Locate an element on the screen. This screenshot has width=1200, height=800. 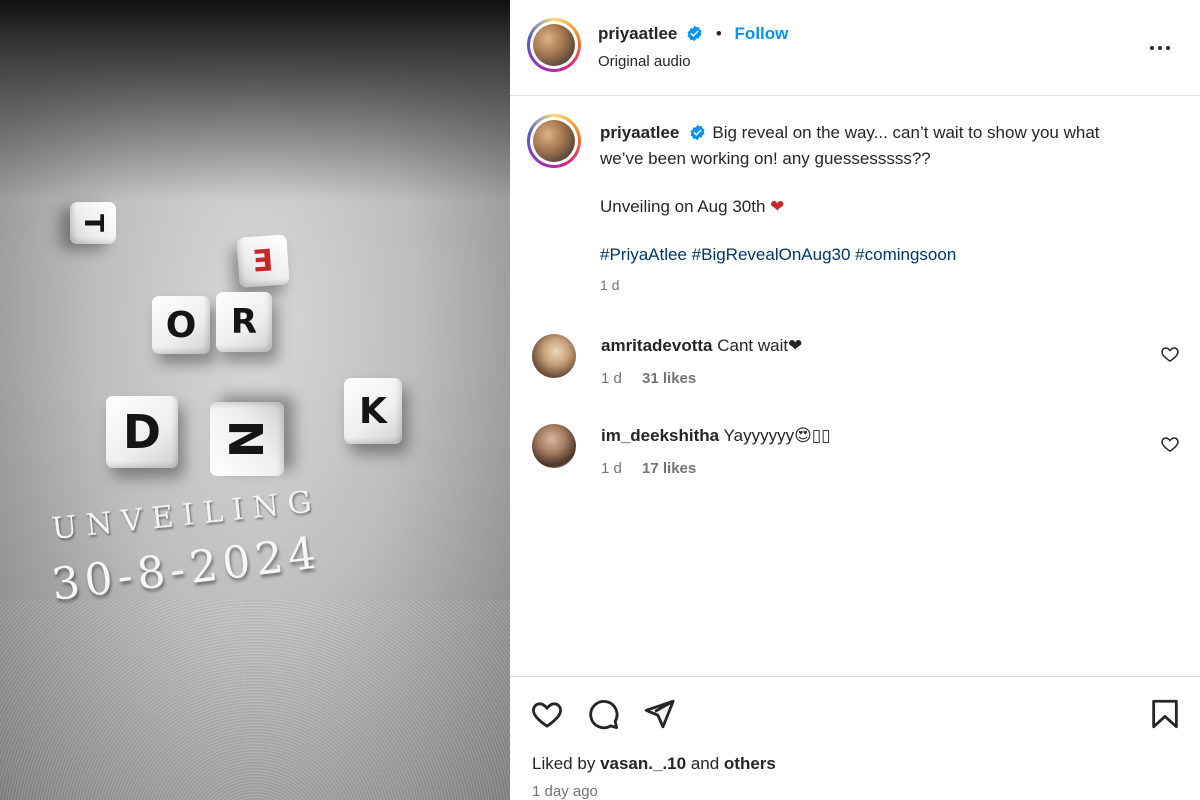
die-e: E is located at coordinates (263, 261).